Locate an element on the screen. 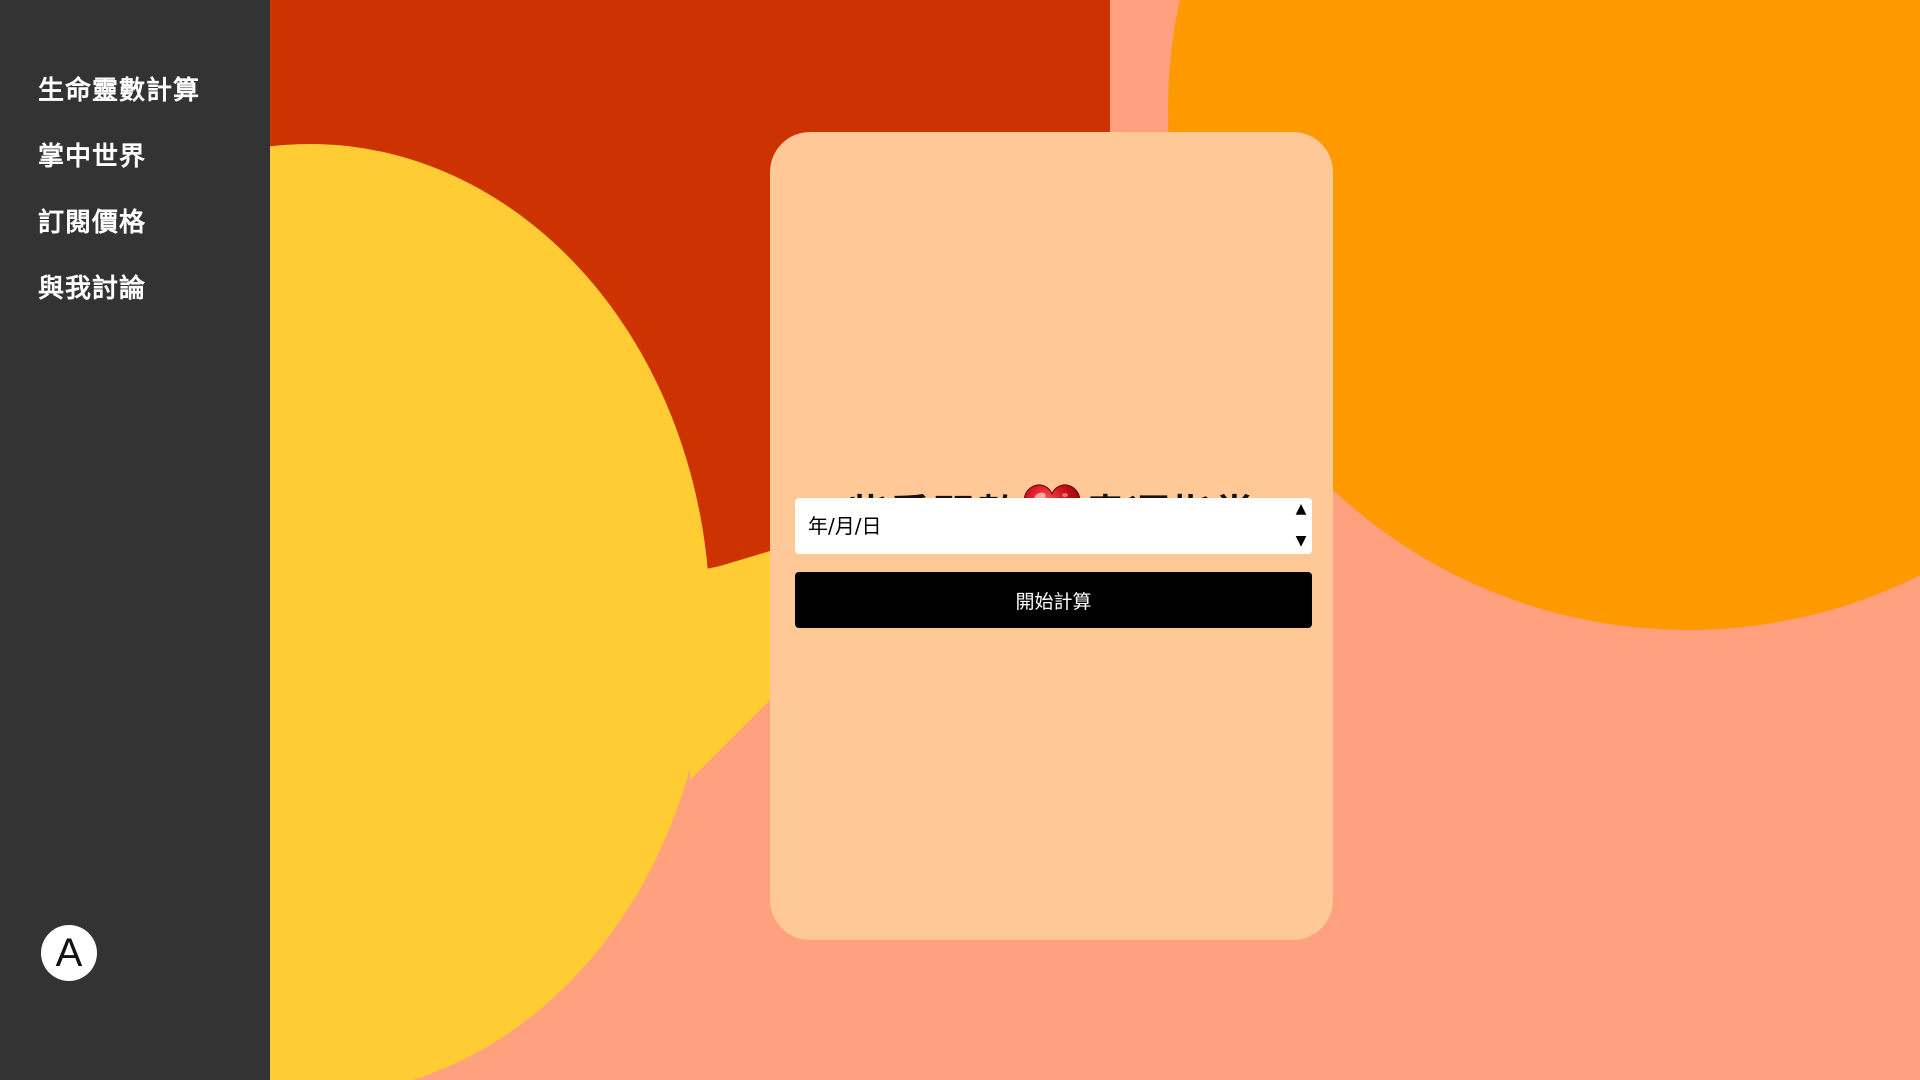 This screenshot has height=1080, width=1920. sidebar-nav: 生命靈數計算 掌中世界 訂閱價格 與我討論 is located at coordinates (119, 202).